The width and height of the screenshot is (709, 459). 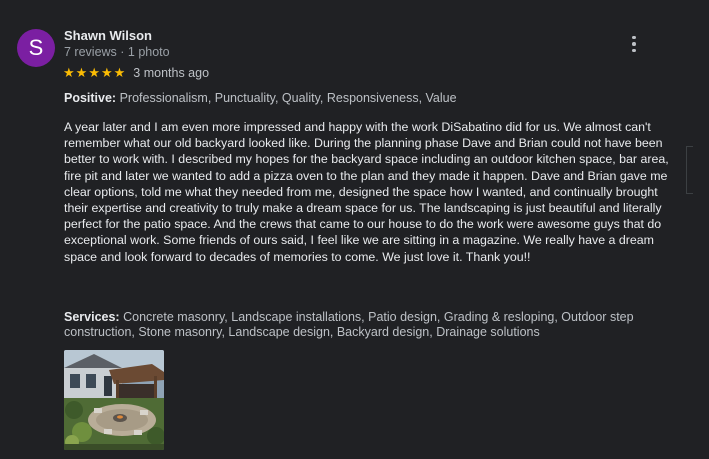 I want to click on review-time: 3 months ago, so click(x=171, y=73).